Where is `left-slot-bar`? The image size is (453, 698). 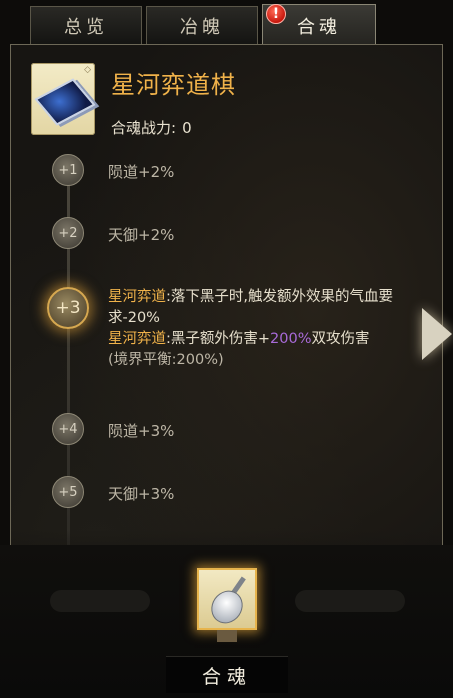 left-slot-bar is located at coordinates (100, 601).